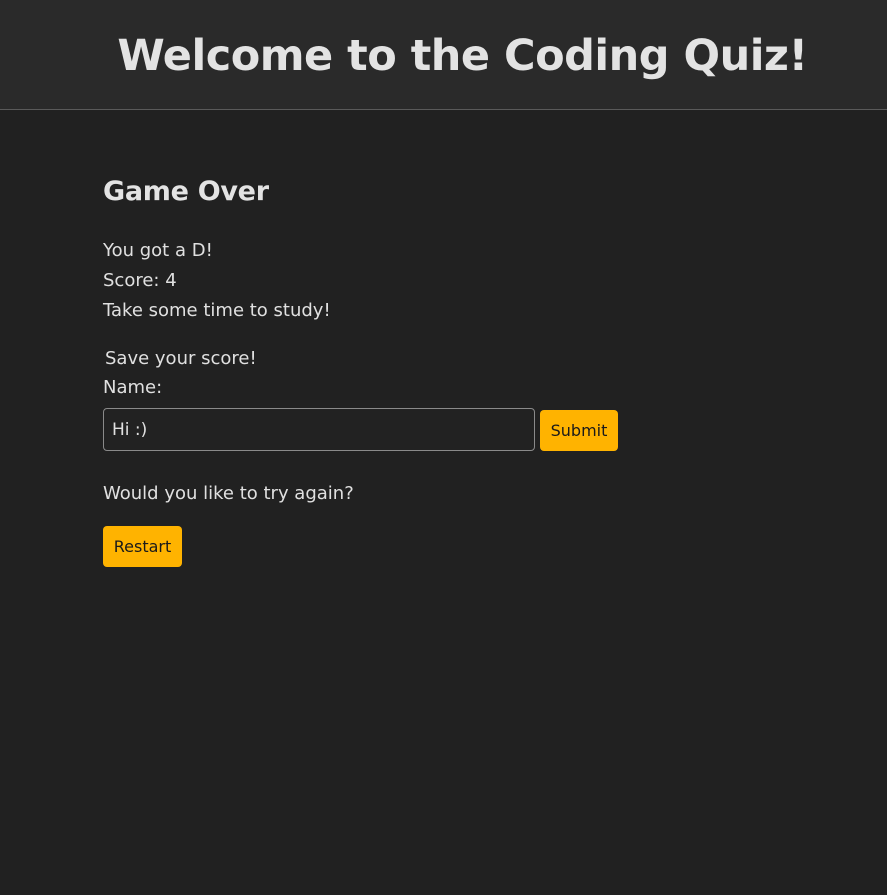 The height and width of the screenshot is (895, 887). Describe the element at coordinates (181, 358) in the screenshot. I see `save-score-prompt: Save your score!` at that location.